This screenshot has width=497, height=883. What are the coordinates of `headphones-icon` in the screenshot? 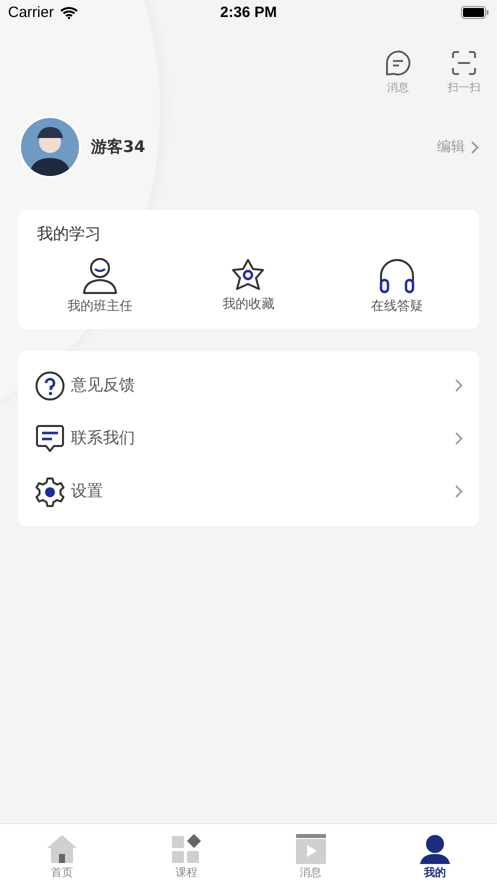 It's located at (397, 276).